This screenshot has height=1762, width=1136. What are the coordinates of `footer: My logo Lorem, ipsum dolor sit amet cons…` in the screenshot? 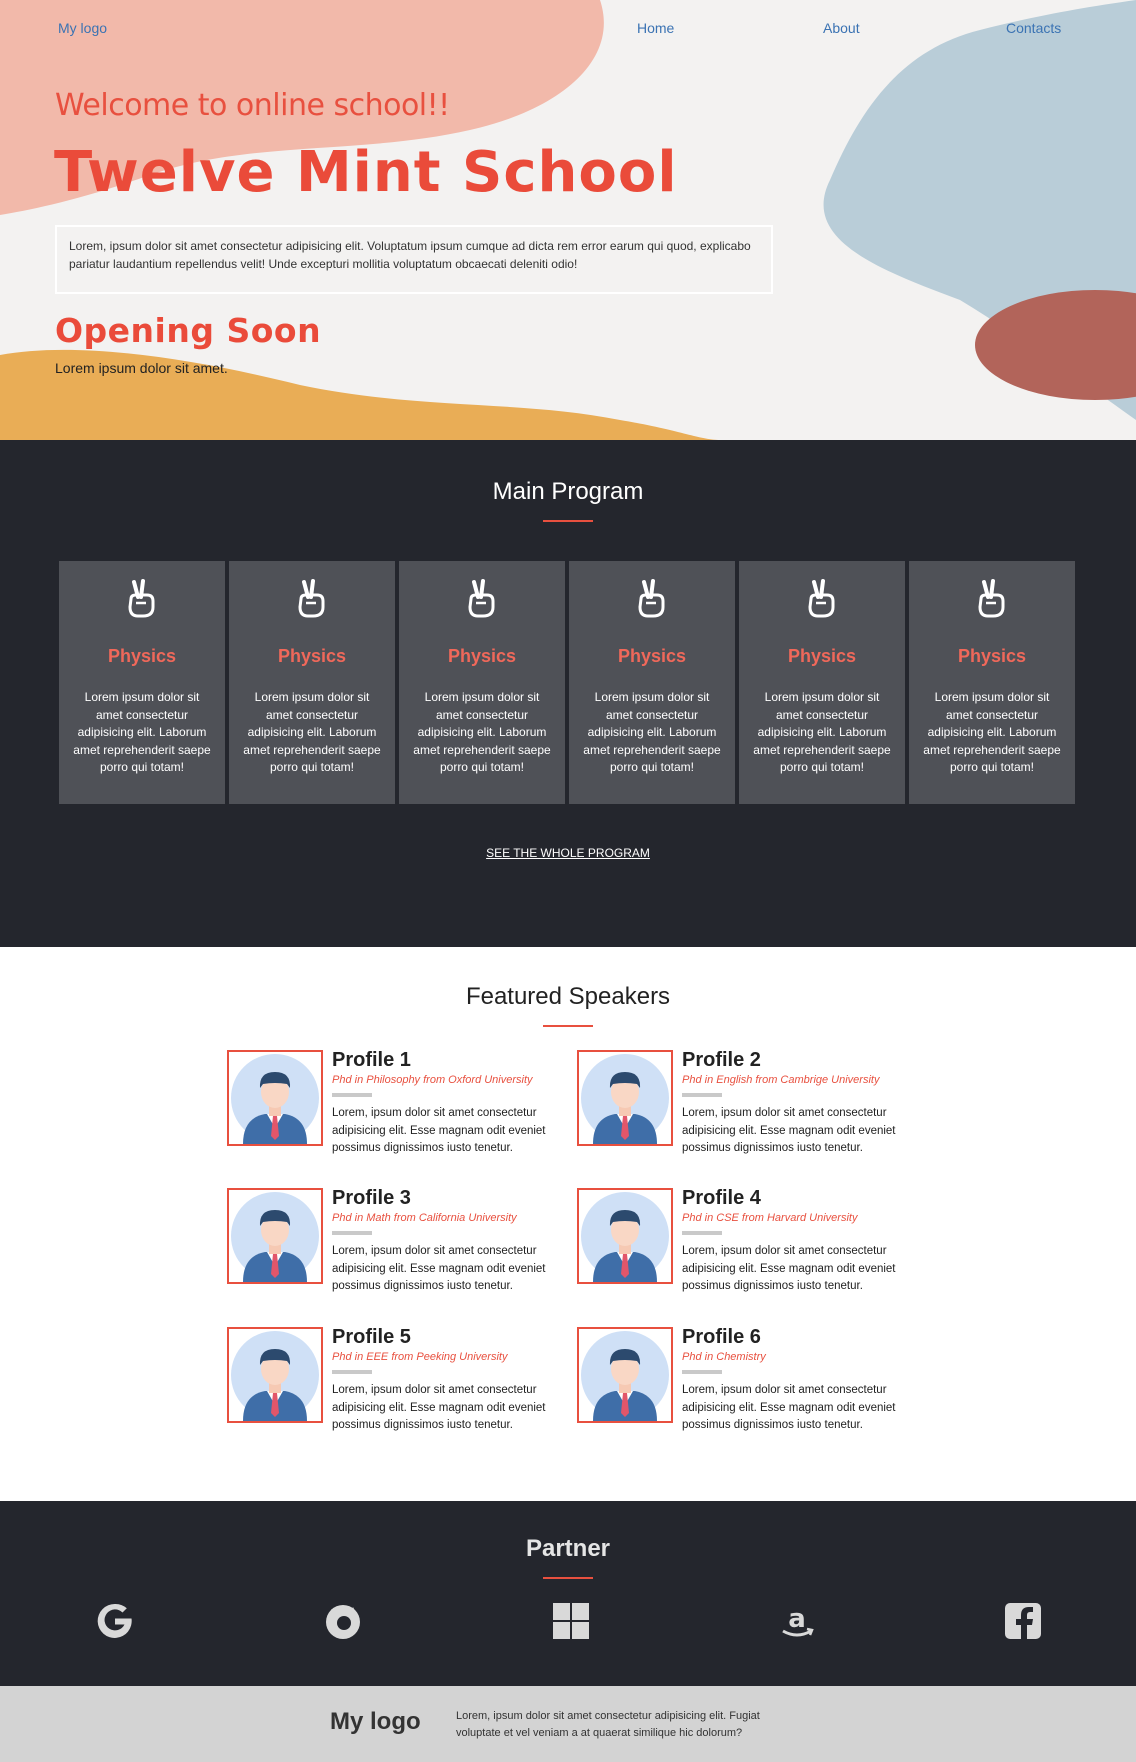 It's located at (568, 1724).